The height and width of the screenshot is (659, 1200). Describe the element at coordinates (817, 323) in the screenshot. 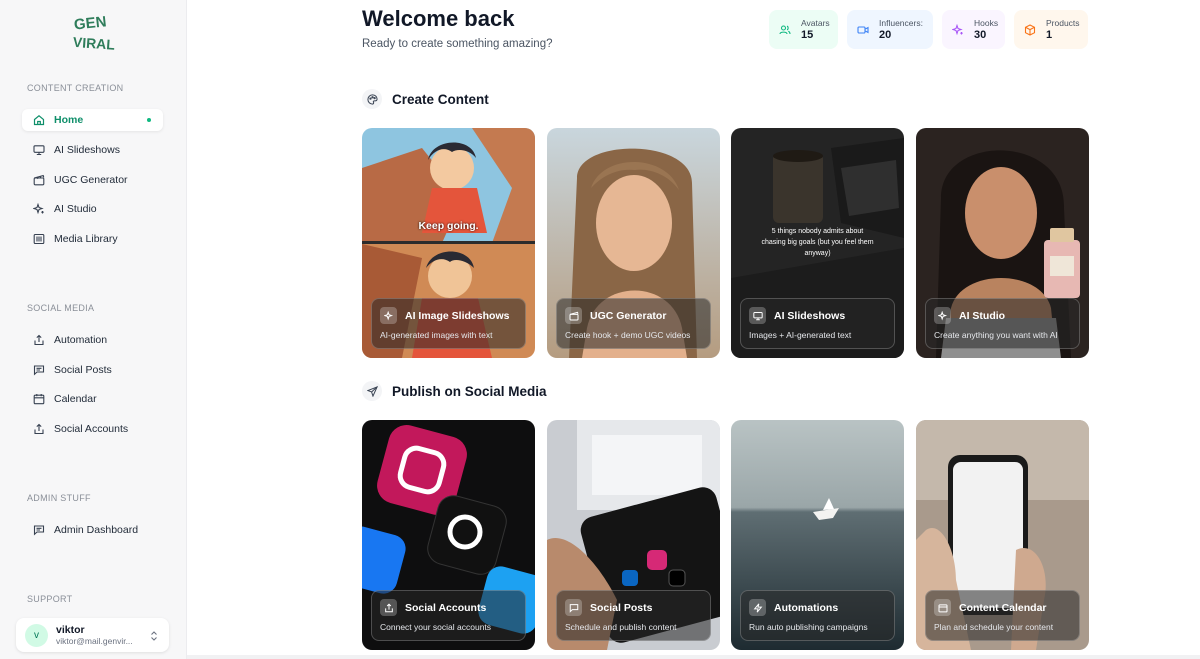

I see `card-overlay: AI Slideshows Images + AI-generated text` at that location.